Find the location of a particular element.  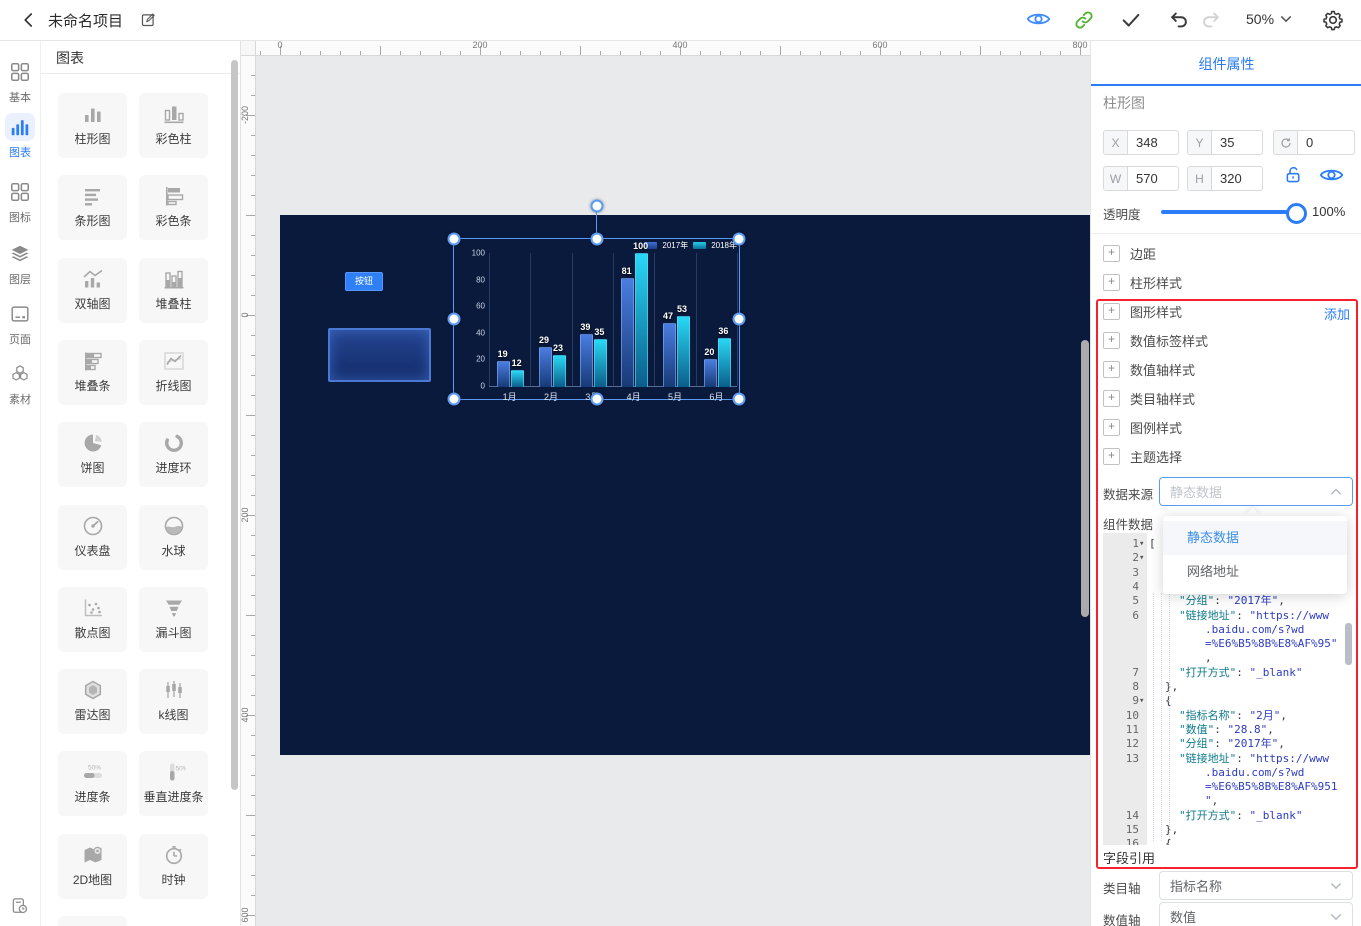

h-field: H 320 is located at coordinates (1225, 178).